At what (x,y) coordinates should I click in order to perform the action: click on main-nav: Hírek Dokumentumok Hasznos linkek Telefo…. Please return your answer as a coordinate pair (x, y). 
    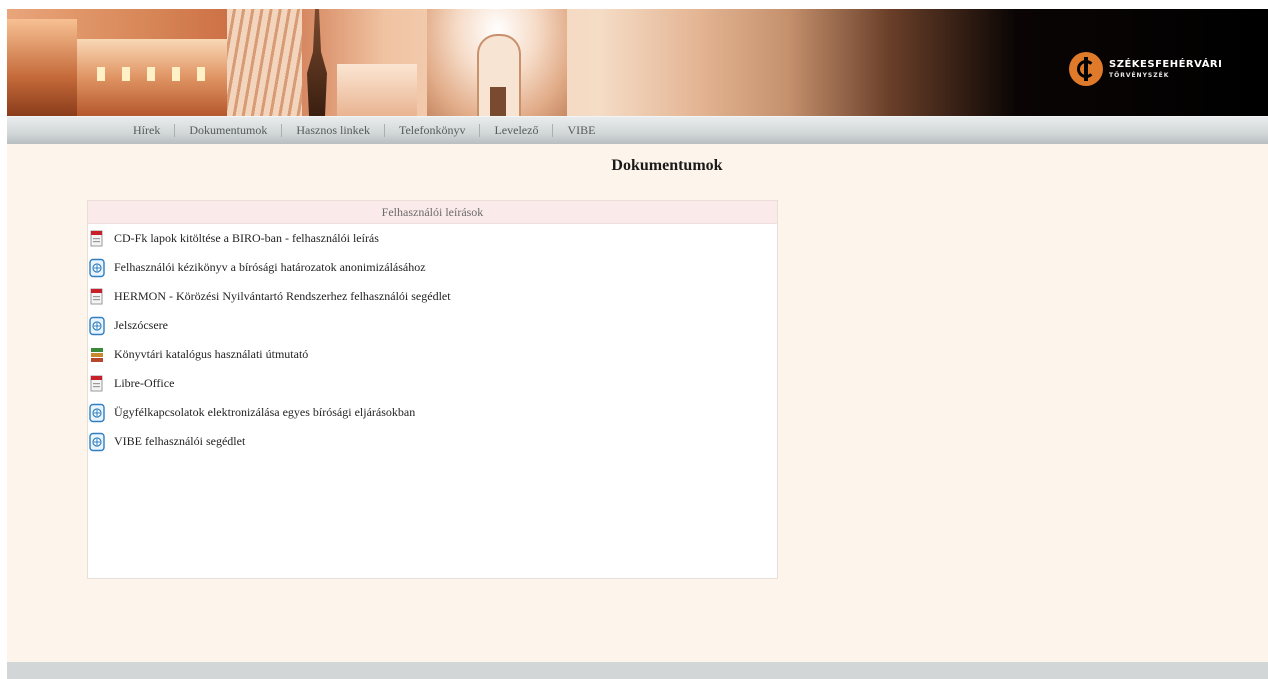
    Looking at the image, I should click on (637, 130).